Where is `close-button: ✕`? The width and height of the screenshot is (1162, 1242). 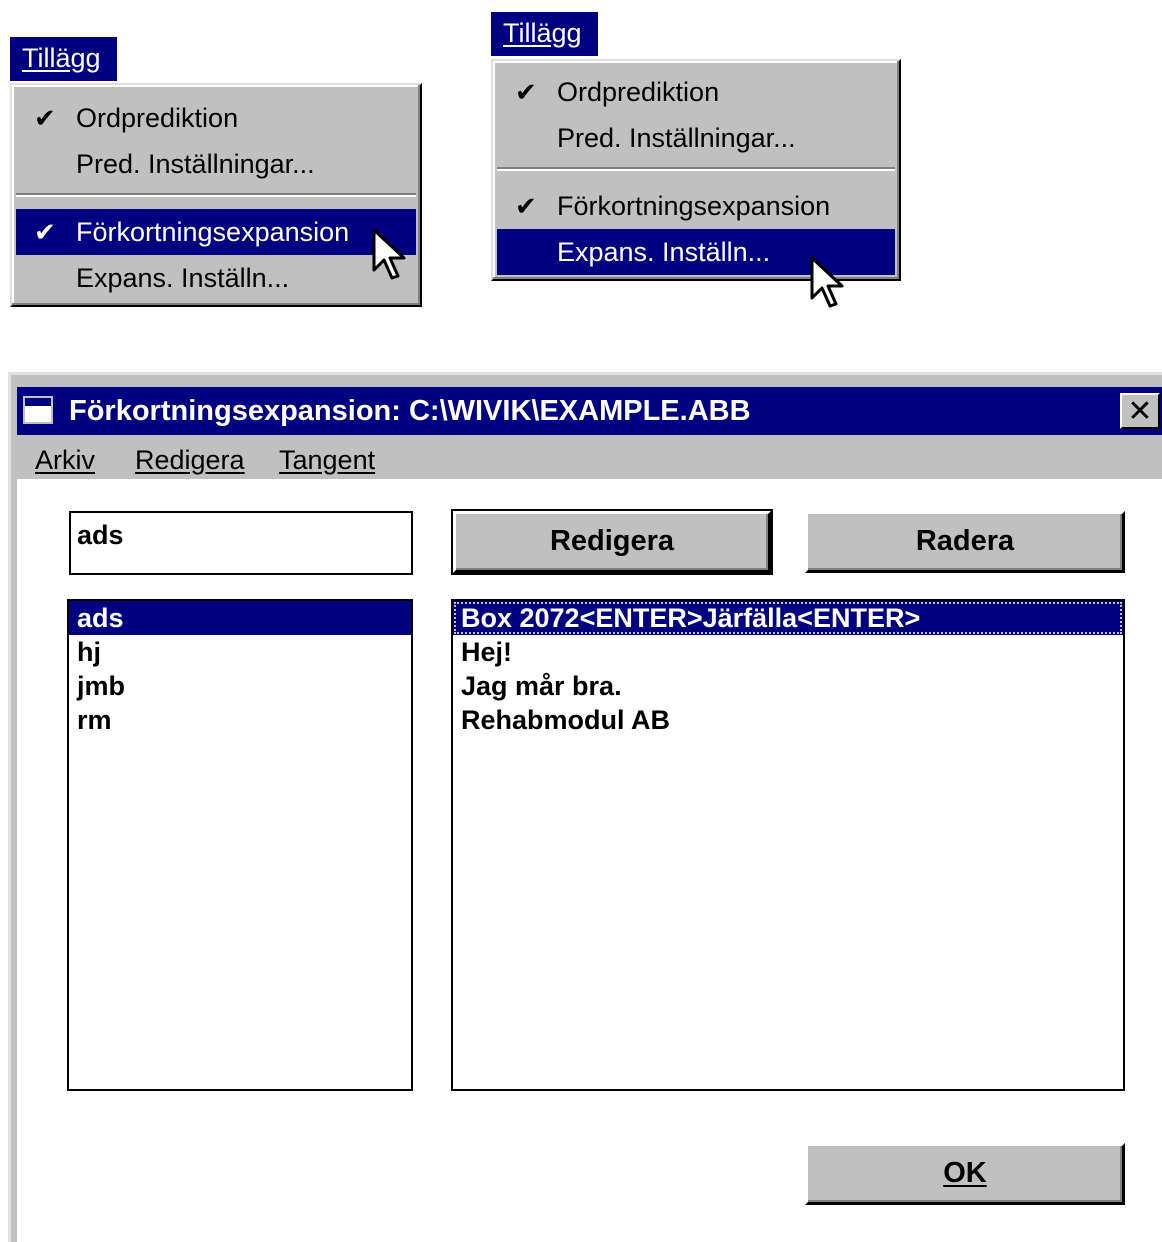
close-button: ✕ is located at coordinates (1140, 411).